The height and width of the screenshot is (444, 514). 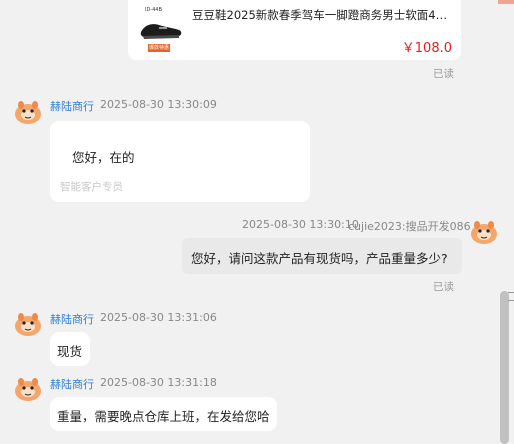 What do you see at coordinates (159, 48) in the screenshot?
I see `thumbnail-promo-label: 爆款特惠` at bounding box center [159, 48].